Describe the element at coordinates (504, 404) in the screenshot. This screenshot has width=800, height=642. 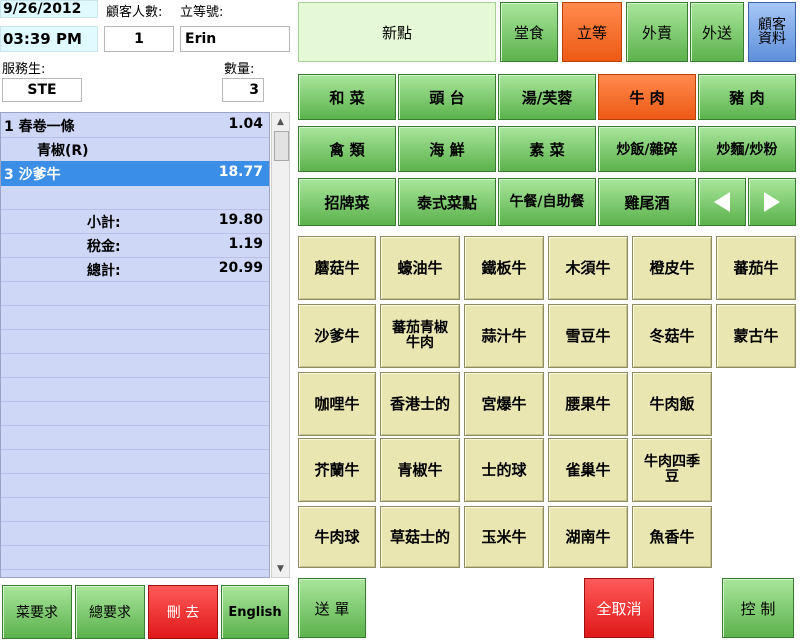
I see `menu-item-button: 宮爆牛` at that location.